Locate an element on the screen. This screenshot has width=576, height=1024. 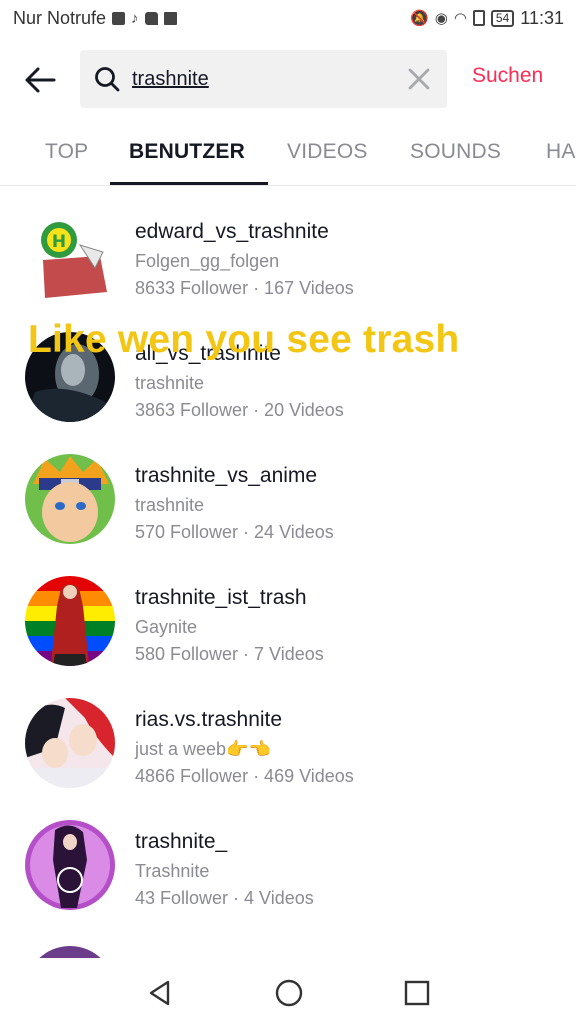
eye-comfort-icon: ◉ is located at coordinates (441, 18).